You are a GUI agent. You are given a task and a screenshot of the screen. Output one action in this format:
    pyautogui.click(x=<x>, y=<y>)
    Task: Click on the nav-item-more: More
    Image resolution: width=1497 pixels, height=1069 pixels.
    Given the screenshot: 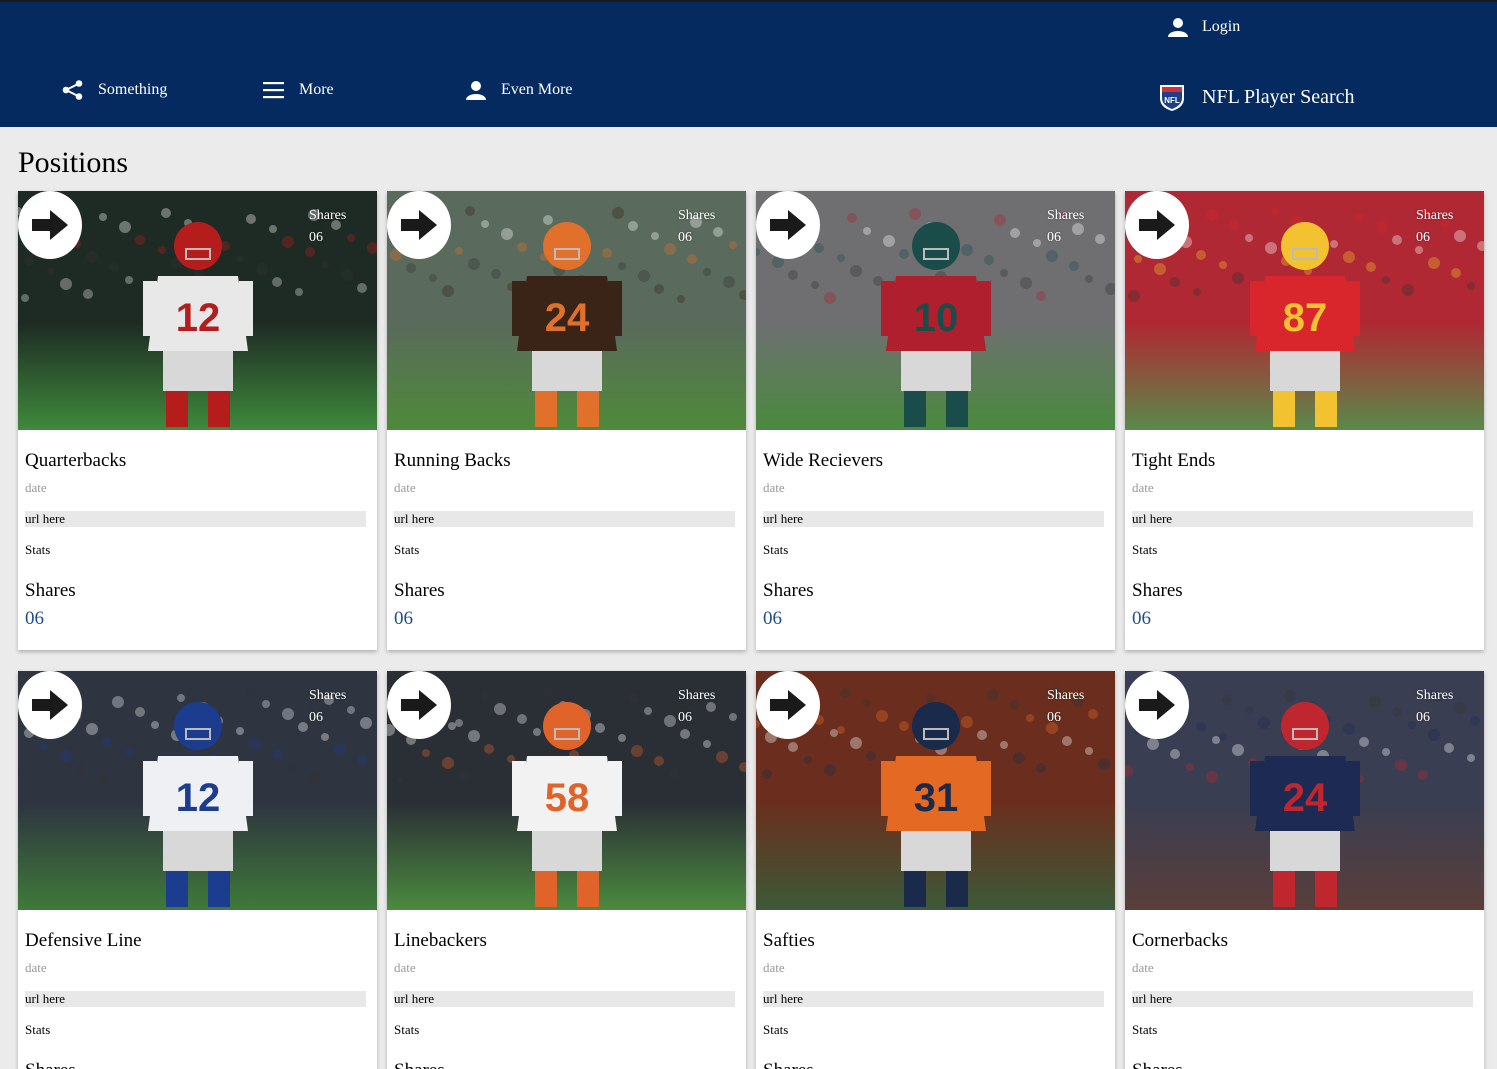 What is the action you would take?
    pyautogui.click(x=298, y=90)
    